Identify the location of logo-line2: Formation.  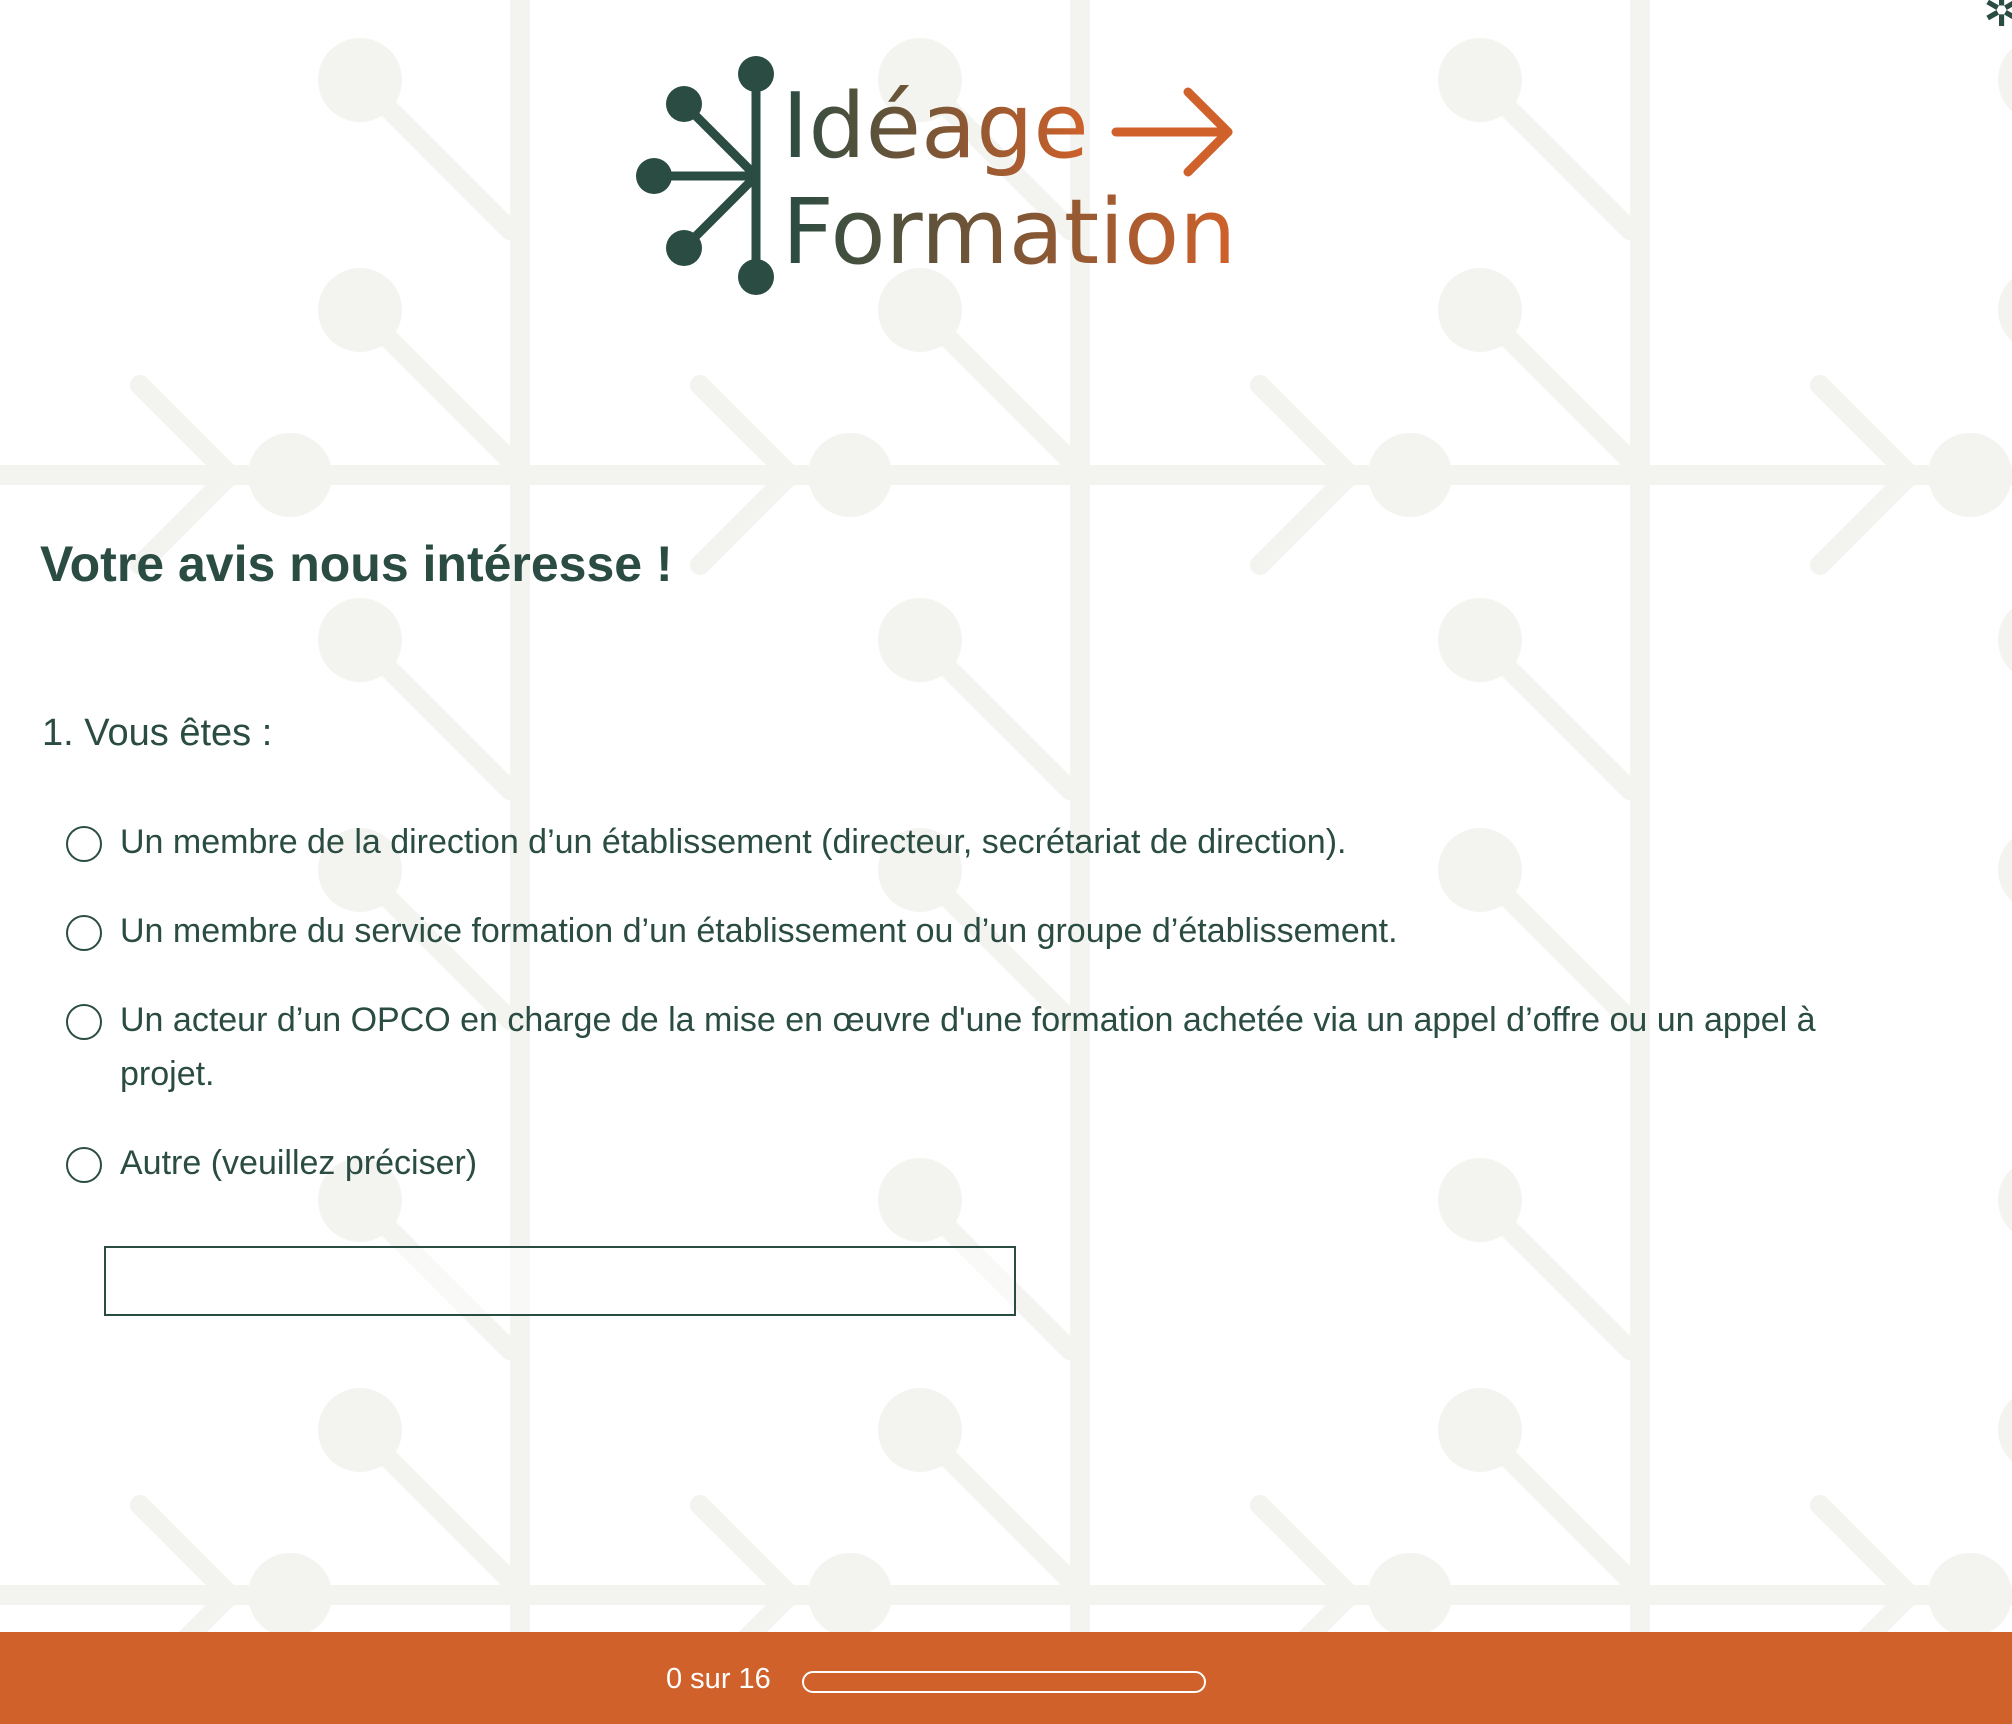
(1009, 232).